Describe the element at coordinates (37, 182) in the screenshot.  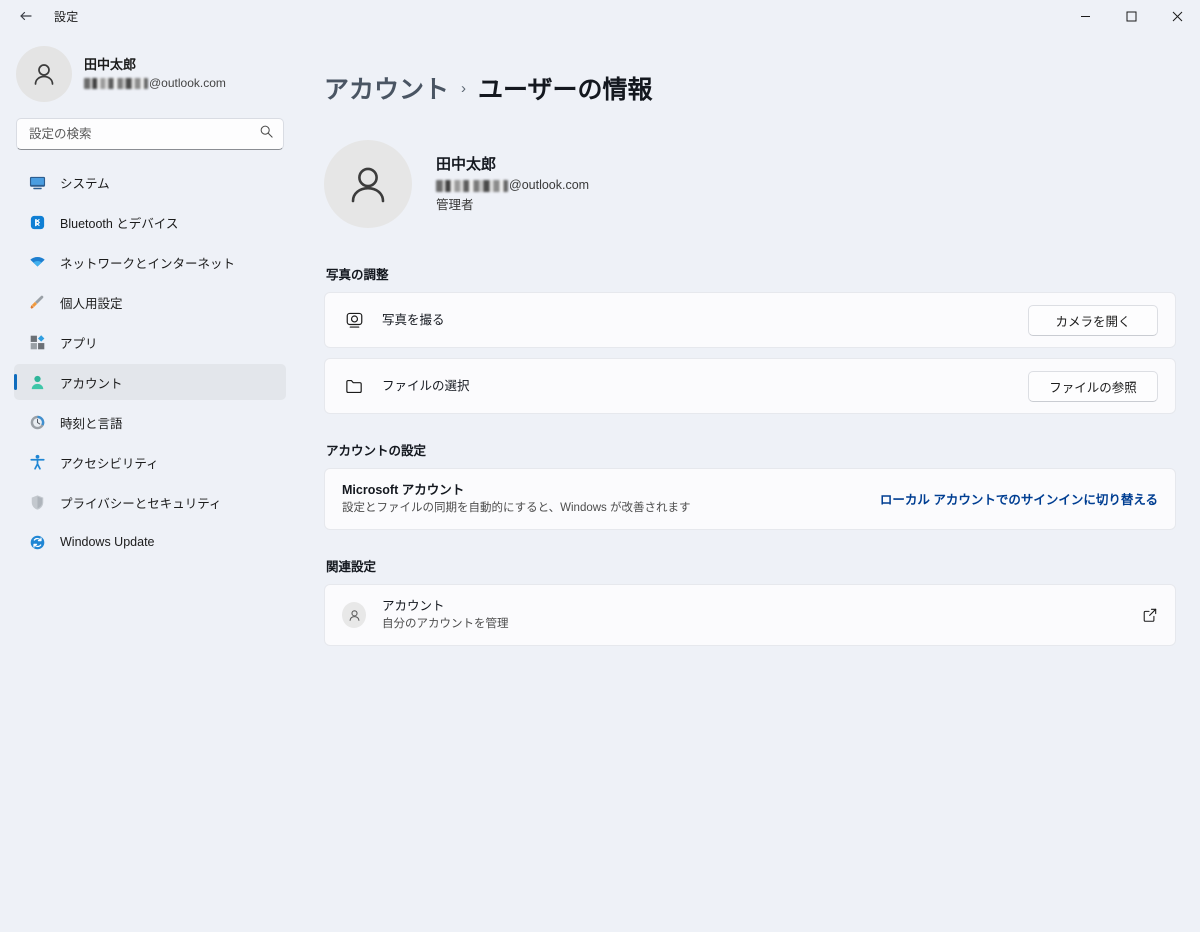
I see `monitor-icon` at that location.